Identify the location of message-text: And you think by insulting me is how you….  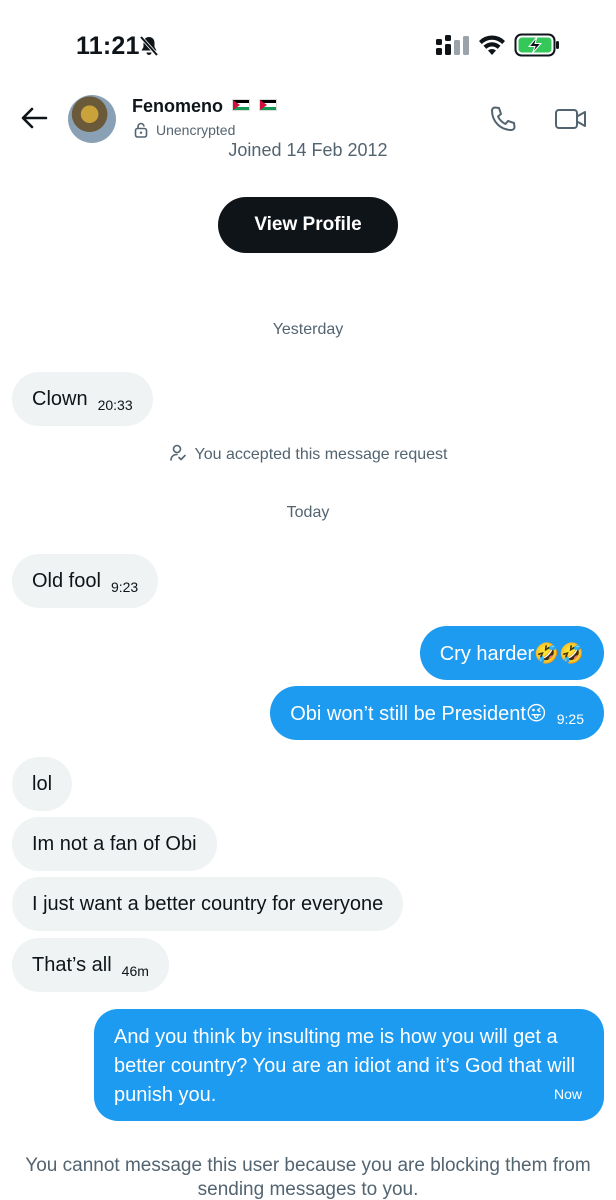
(345, 1066).